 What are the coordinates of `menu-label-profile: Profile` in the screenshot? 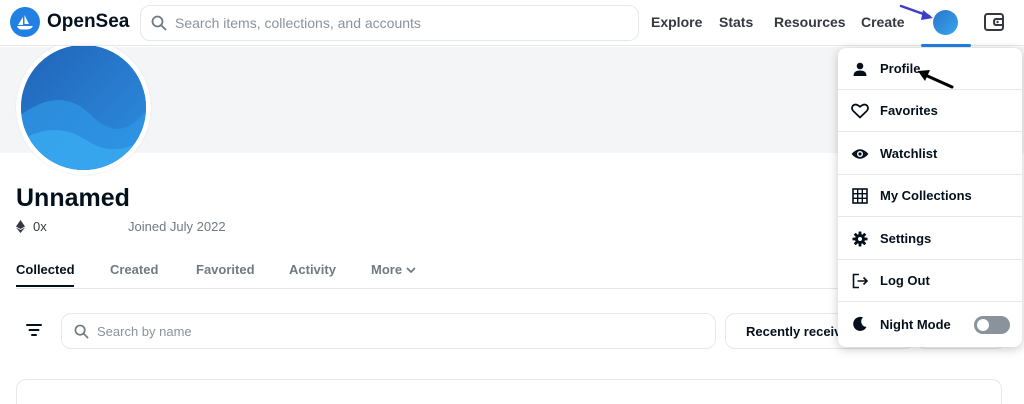 It's located at (900, 68).